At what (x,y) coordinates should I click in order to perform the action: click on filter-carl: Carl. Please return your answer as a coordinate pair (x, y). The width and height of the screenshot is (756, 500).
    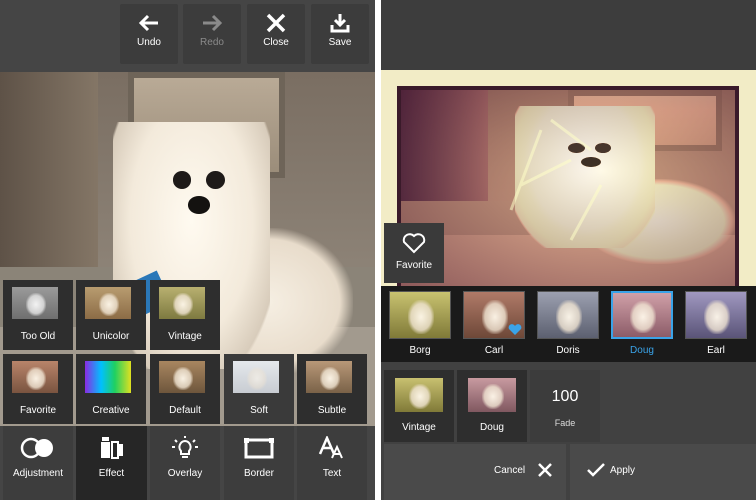
    Looking at the image, I should click on (494, 325).